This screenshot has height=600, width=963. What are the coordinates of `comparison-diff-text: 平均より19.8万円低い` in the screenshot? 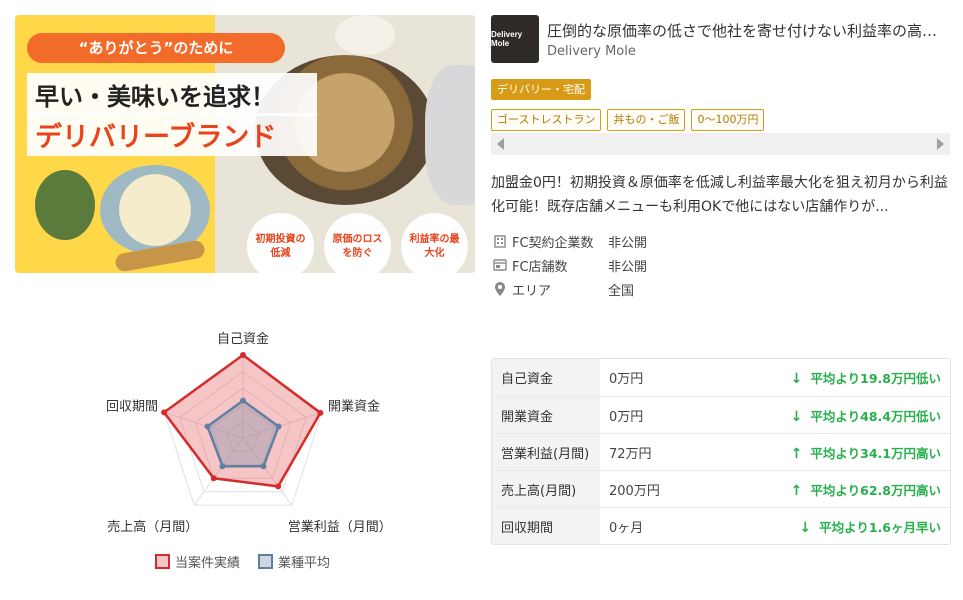 It's located at (875, 378).